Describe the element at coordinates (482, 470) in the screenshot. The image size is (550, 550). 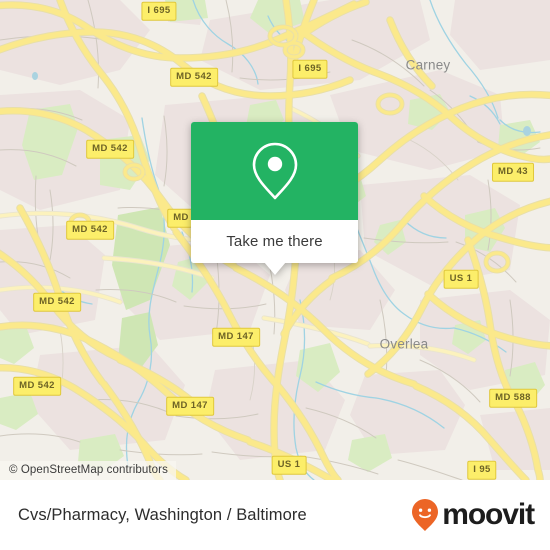
I see `road-shield: I 95` at that location.